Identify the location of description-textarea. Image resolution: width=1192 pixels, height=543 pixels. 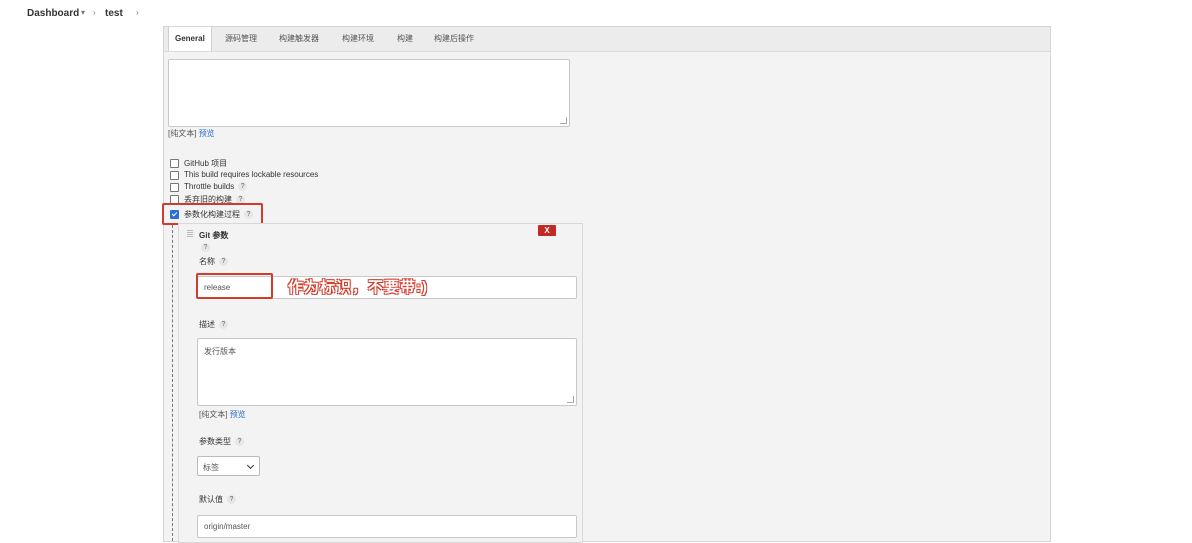
(369, 93).